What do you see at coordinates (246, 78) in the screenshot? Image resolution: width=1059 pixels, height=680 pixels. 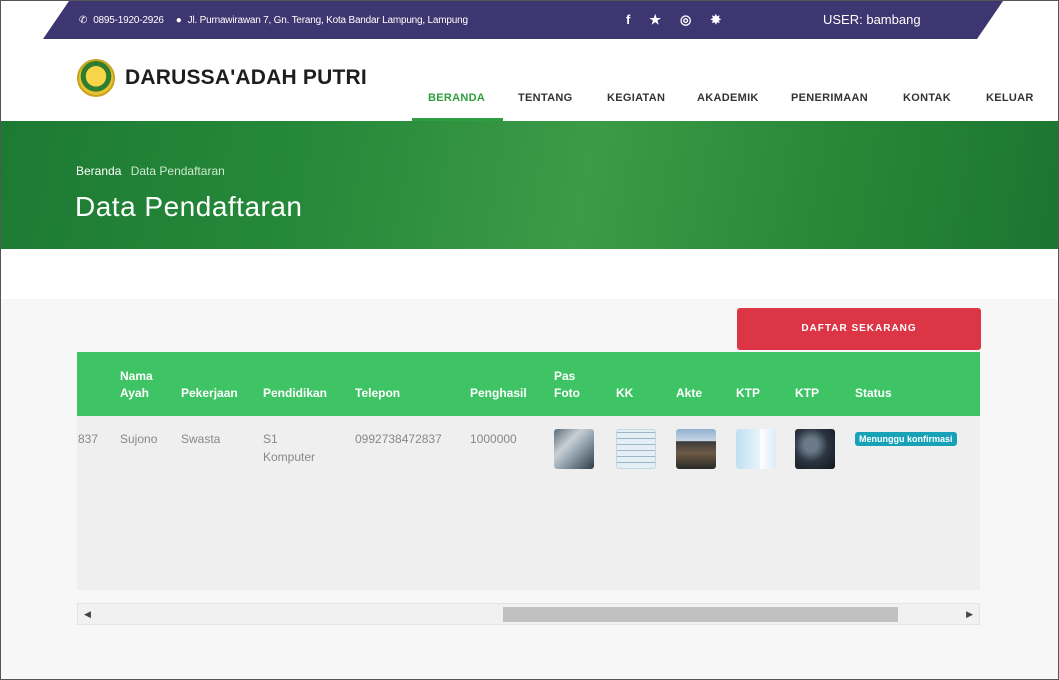 I see `brand-name: DARUSSA'ADAH PUTRI` at bounding box center [246, 78].